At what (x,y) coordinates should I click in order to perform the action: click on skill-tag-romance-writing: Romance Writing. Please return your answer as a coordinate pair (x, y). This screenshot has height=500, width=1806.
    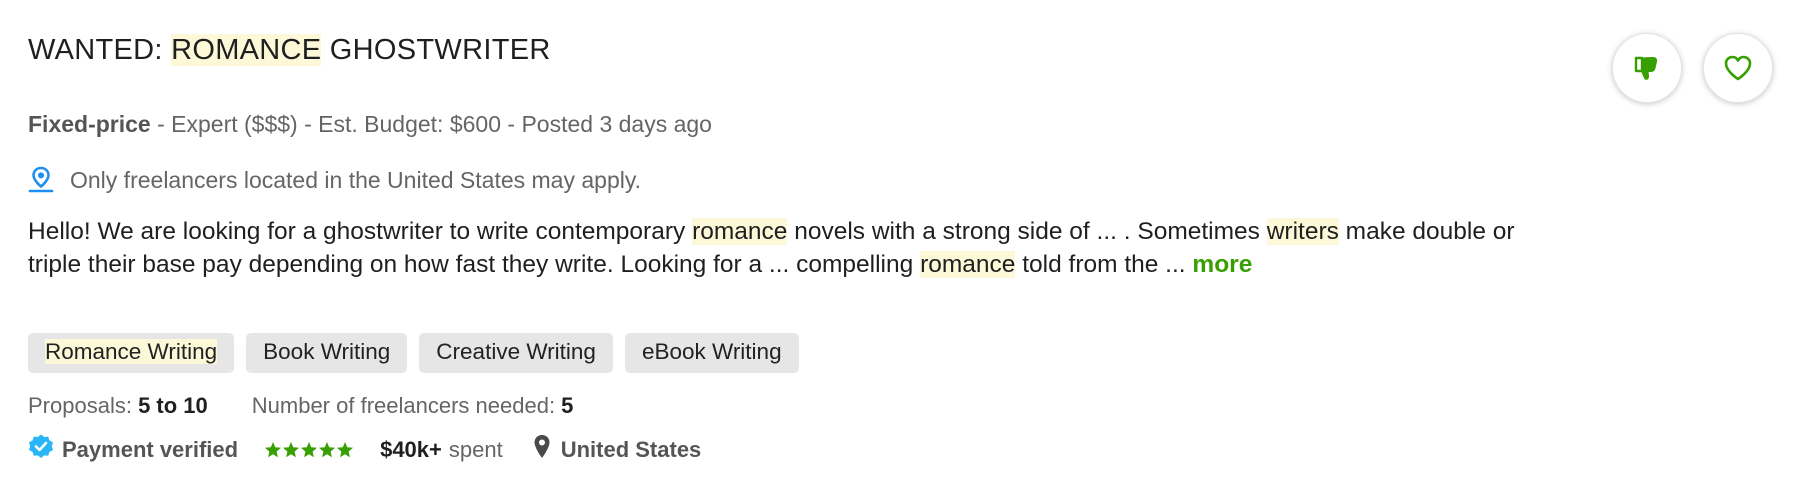
    Looking at the image, I should click on (131, 353).